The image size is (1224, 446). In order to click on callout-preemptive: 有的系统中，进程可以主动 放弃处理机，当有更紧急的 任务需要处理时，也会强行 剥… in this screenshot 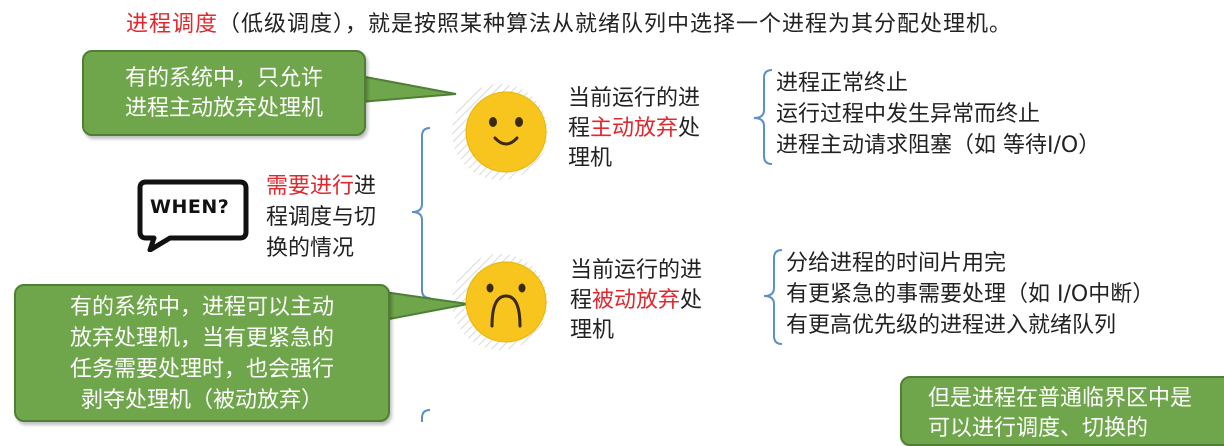, I will do `click(202, 353)`.